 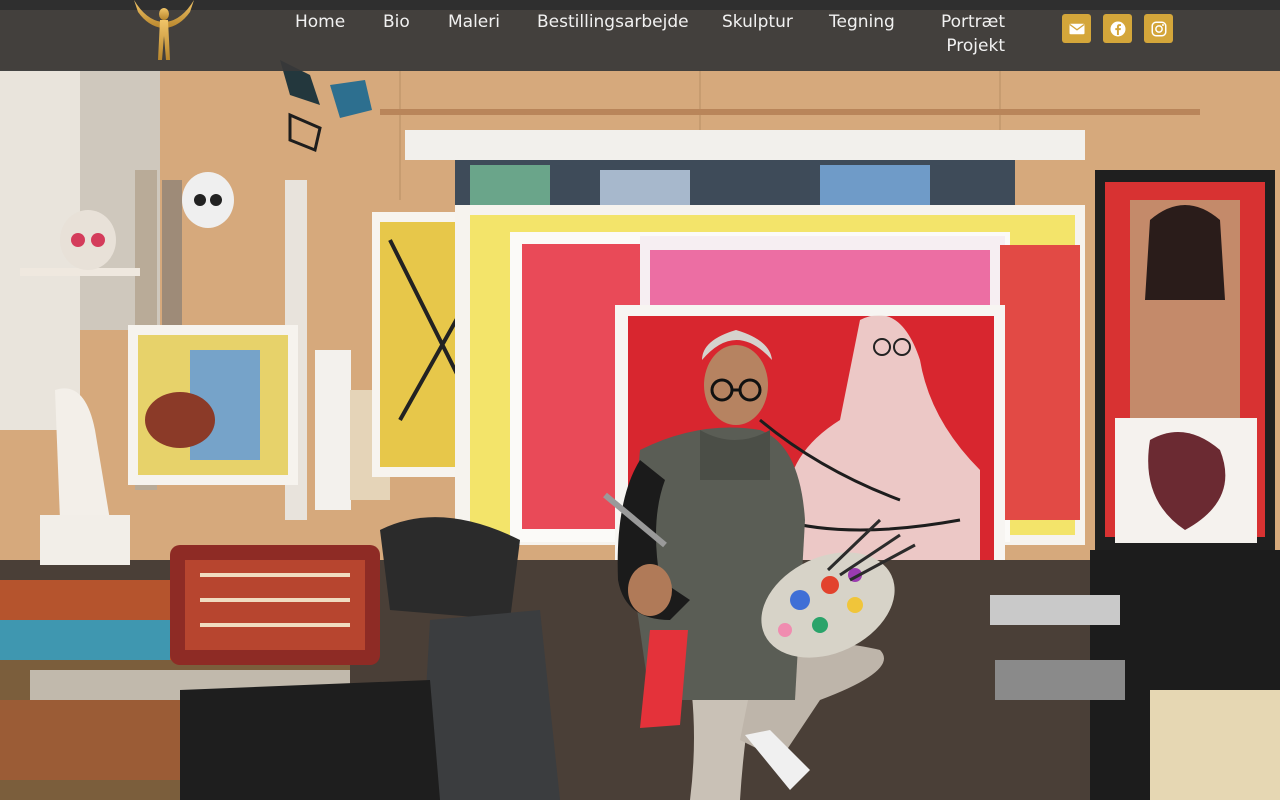 I want to click on envelope-icon, so click(x=1076, y=28).